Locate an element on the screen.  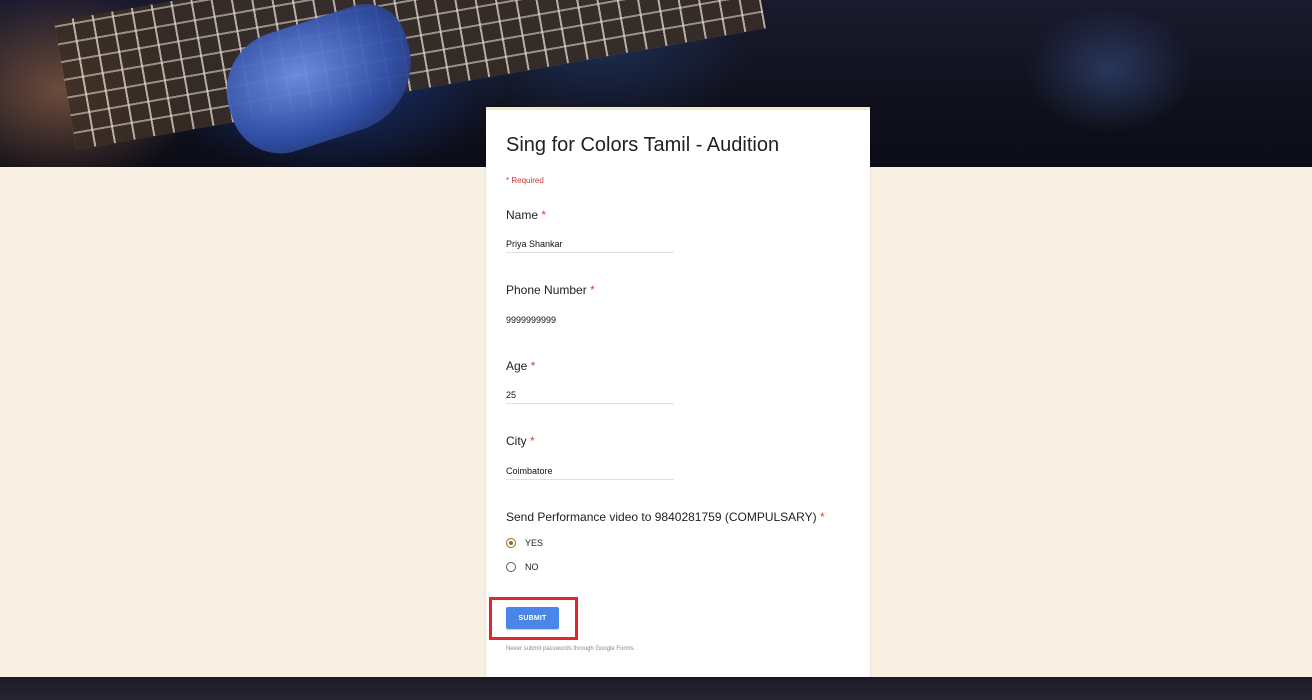
age-input: 25 is located at coordinates (590, 397).